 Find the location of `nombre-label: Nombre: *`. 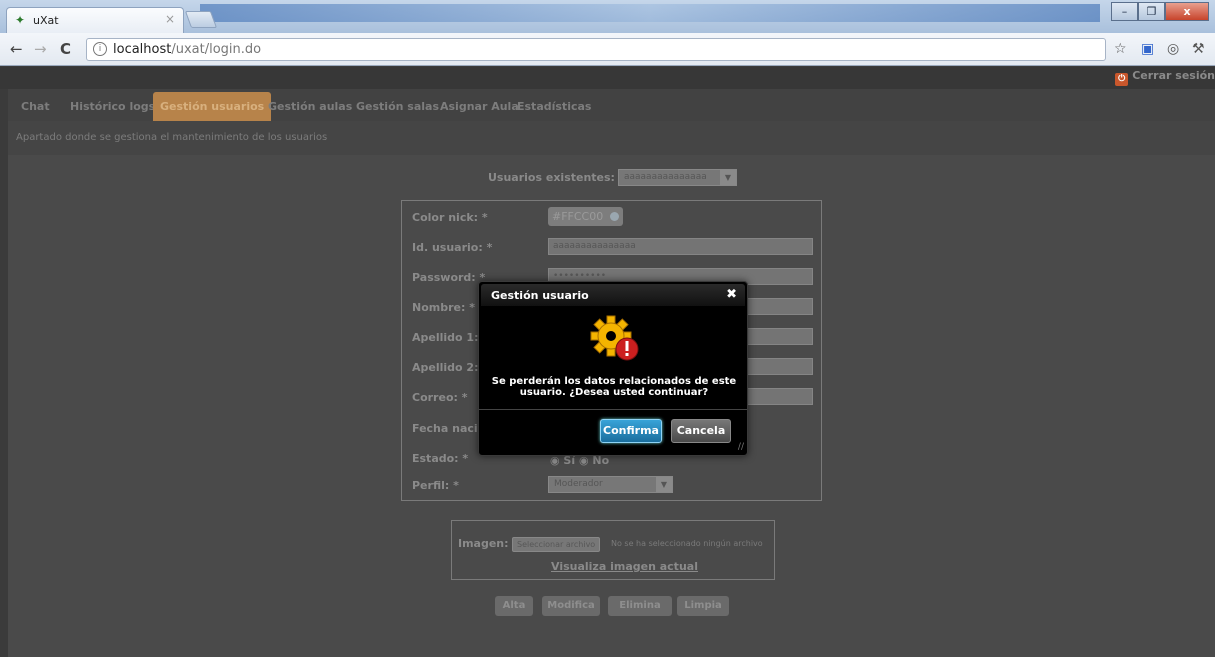

nombre-label: Nombre: * is located at coordinates (443, 307).